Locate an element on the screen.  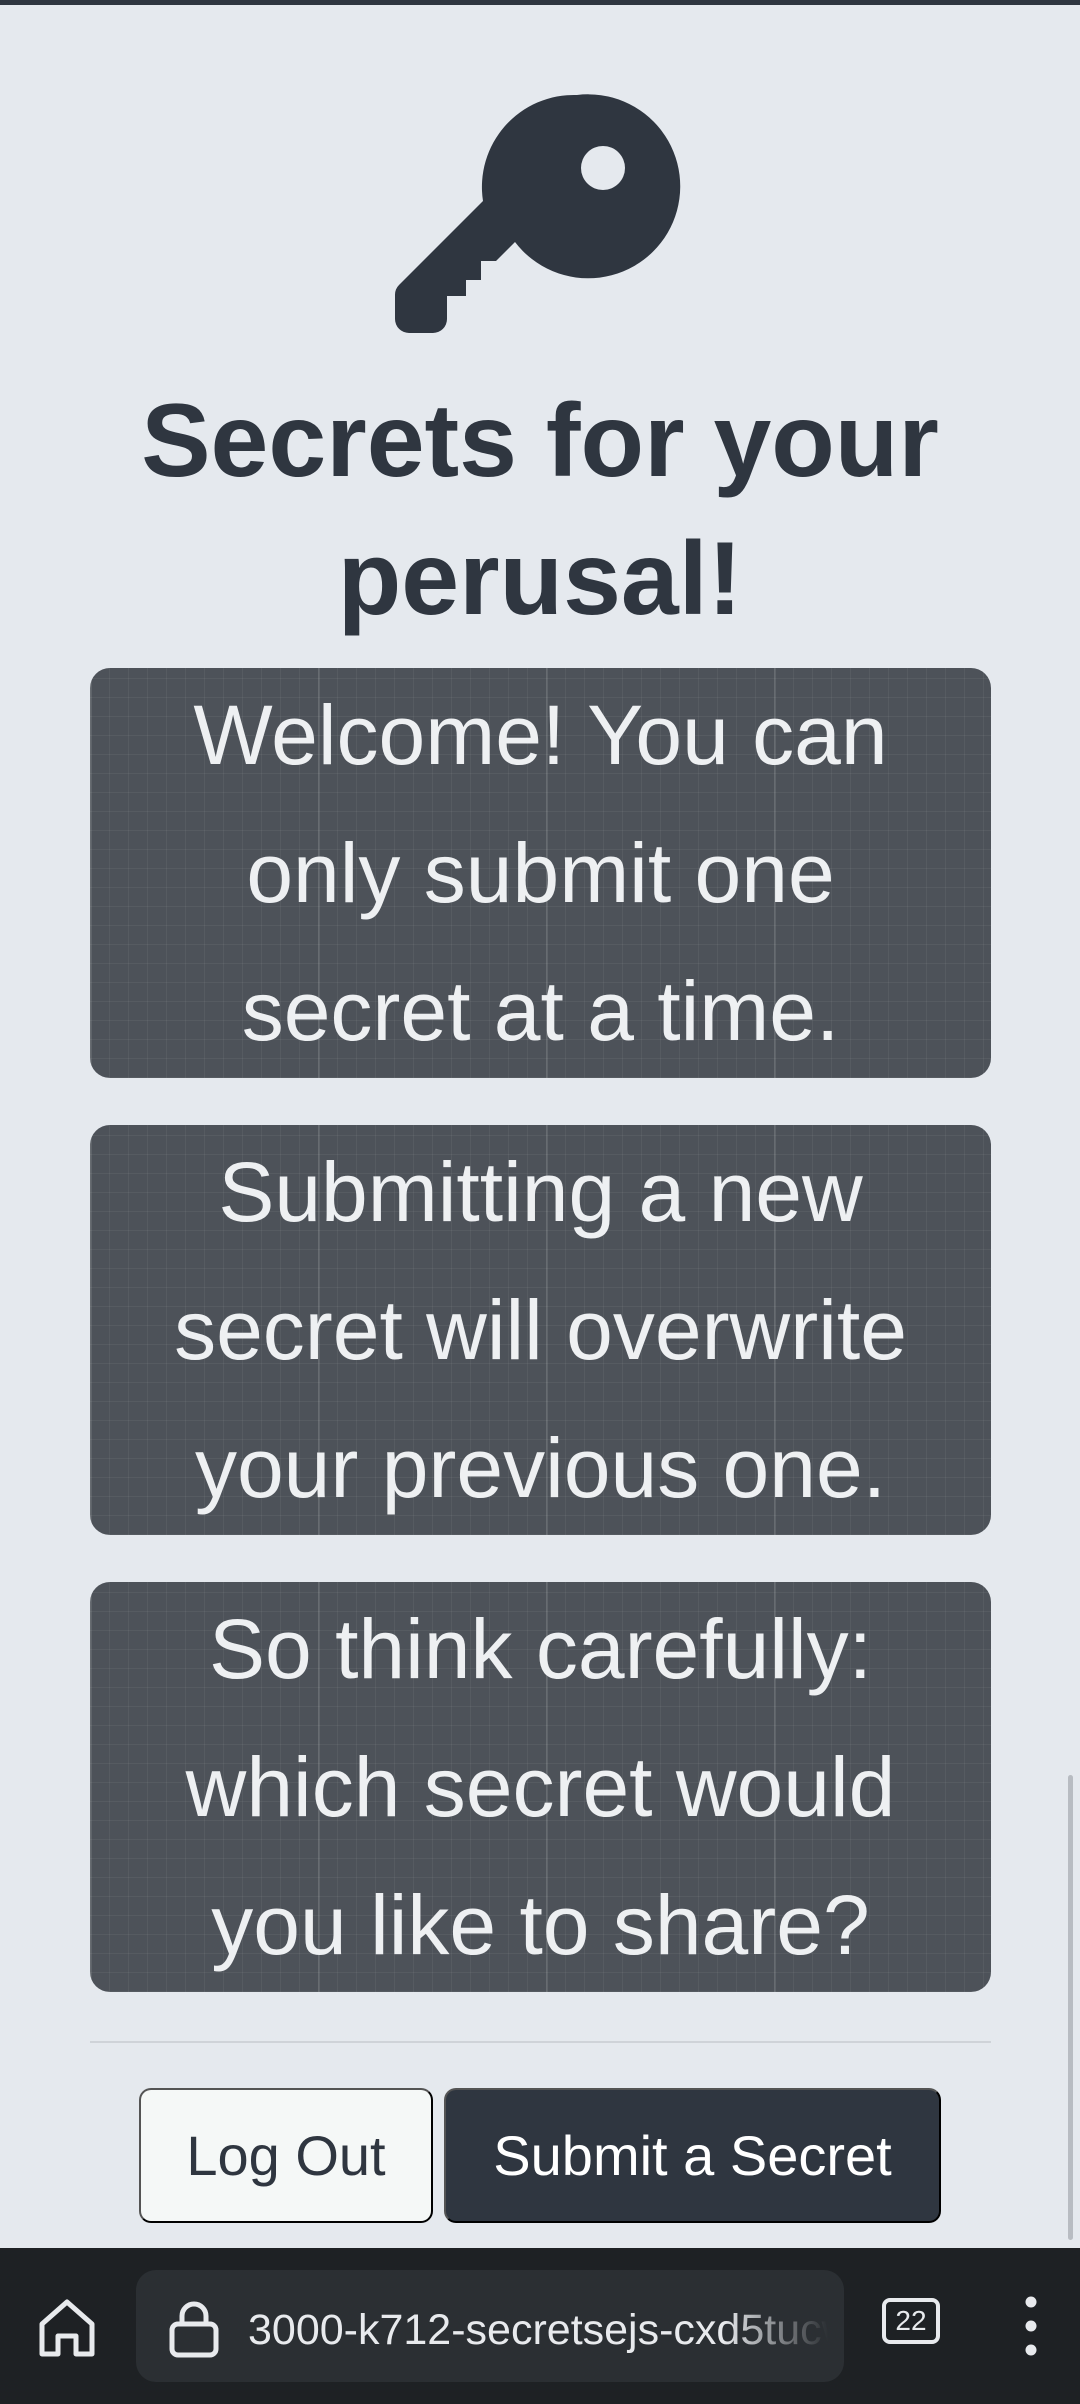
lock-icon is located at coordinates (194, 2329).